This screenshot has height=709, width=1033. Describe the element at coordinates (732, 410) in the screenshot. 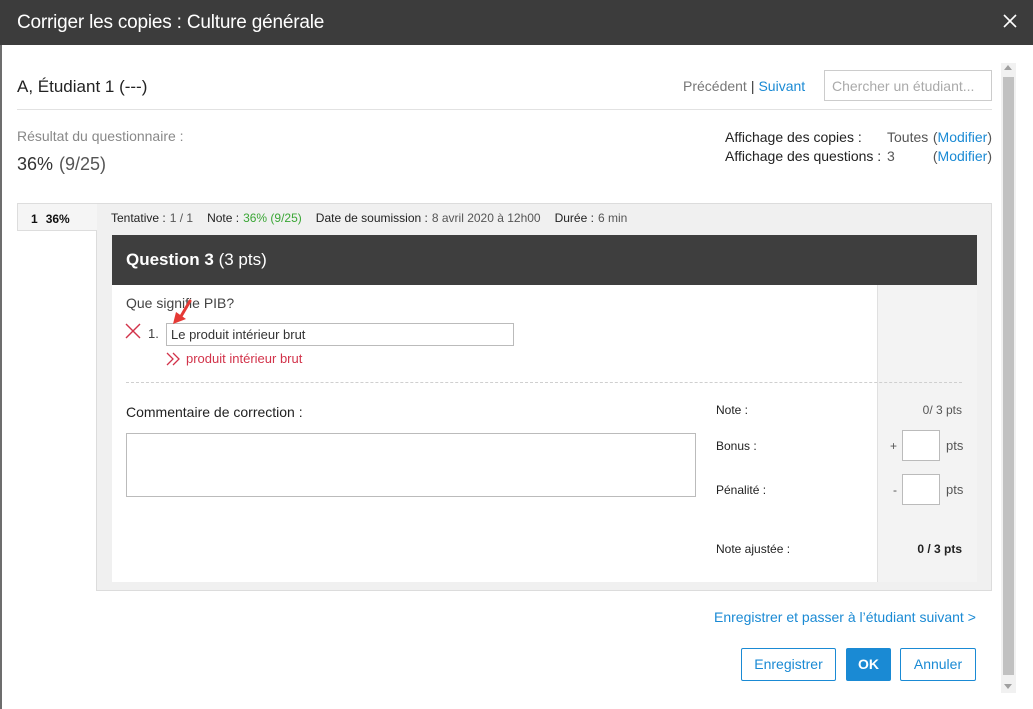

I see `note-label: Note :` at that location.